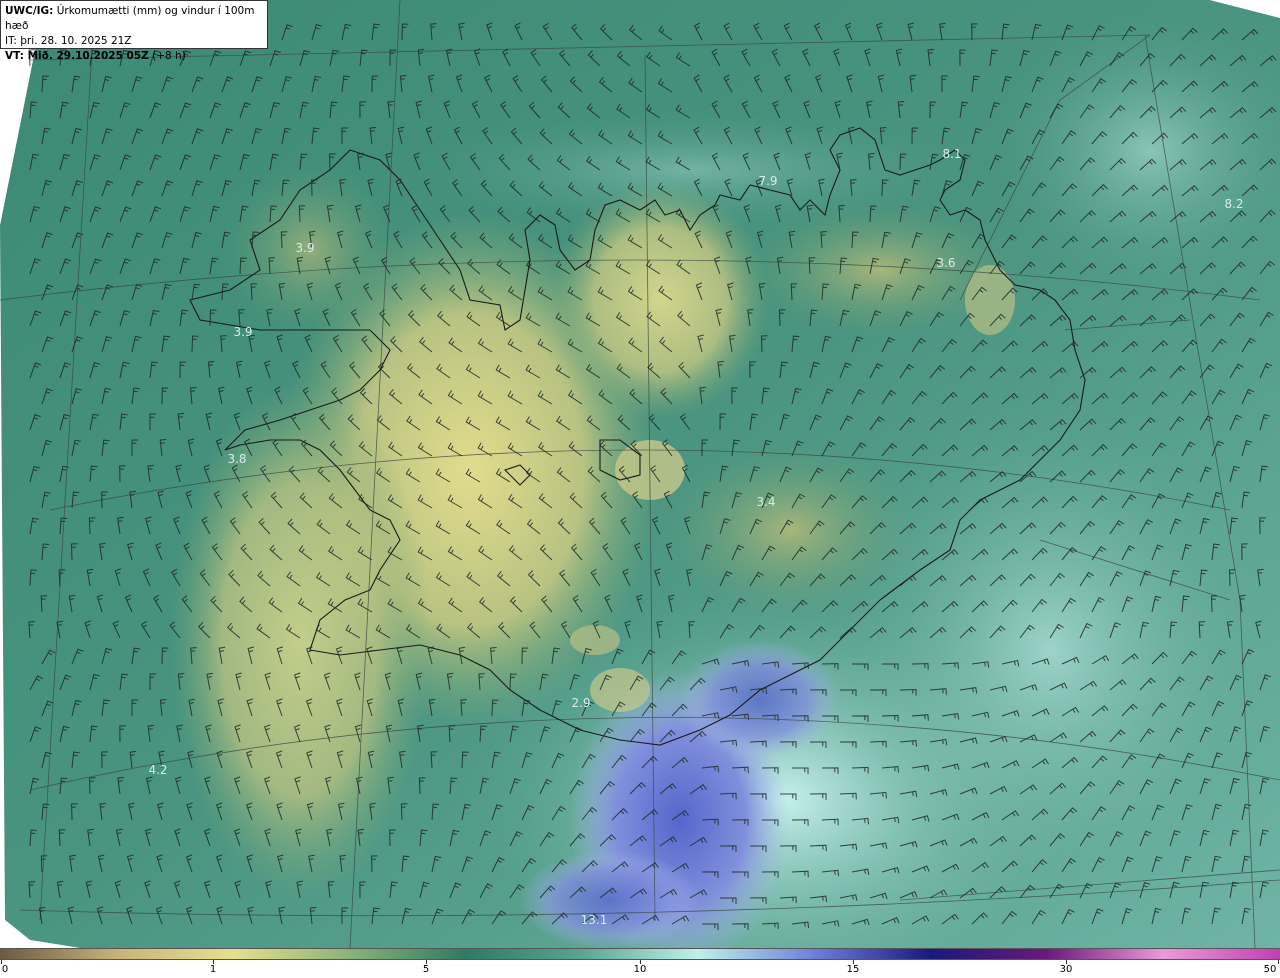 The width and height of the screenshot is (1280, 978). I want to click on map-label-7-9: 7.9, so click(768, 181).